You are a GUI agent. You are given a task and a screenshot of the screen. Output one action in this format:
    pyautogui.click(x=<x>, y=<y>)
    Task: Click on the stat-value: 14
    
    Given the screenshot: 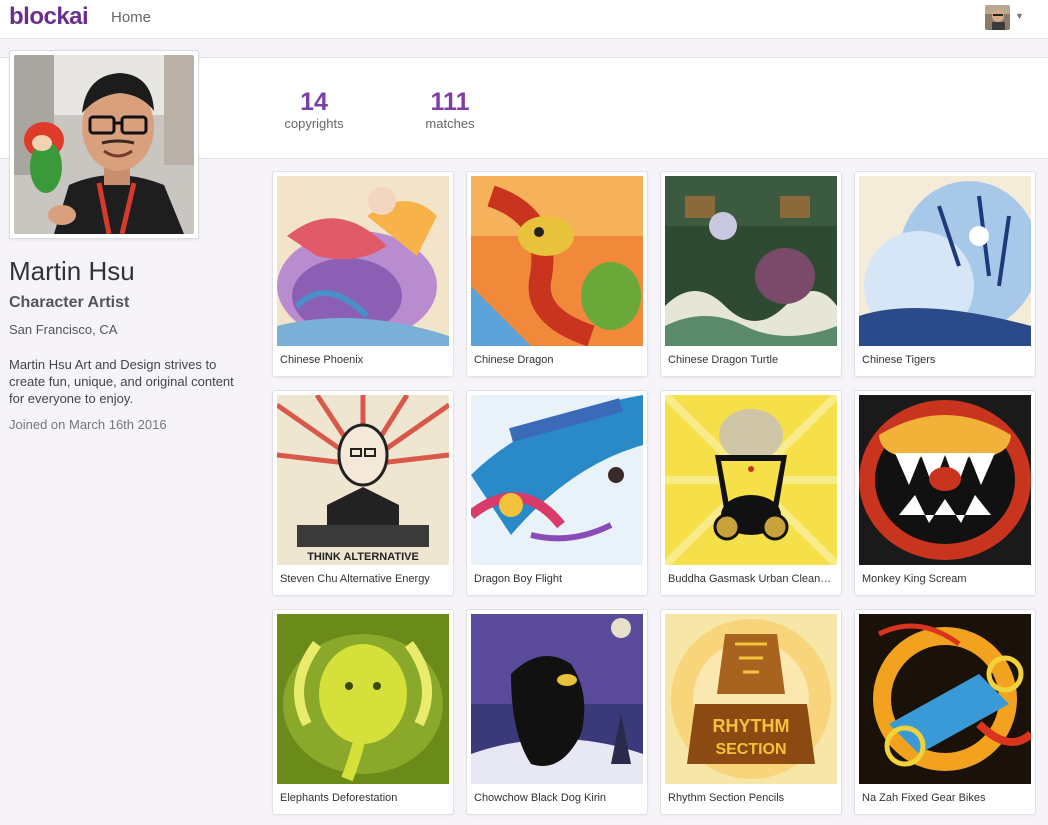 What is the action you would take?
    pyautogui.click(x=314, y=102)
    